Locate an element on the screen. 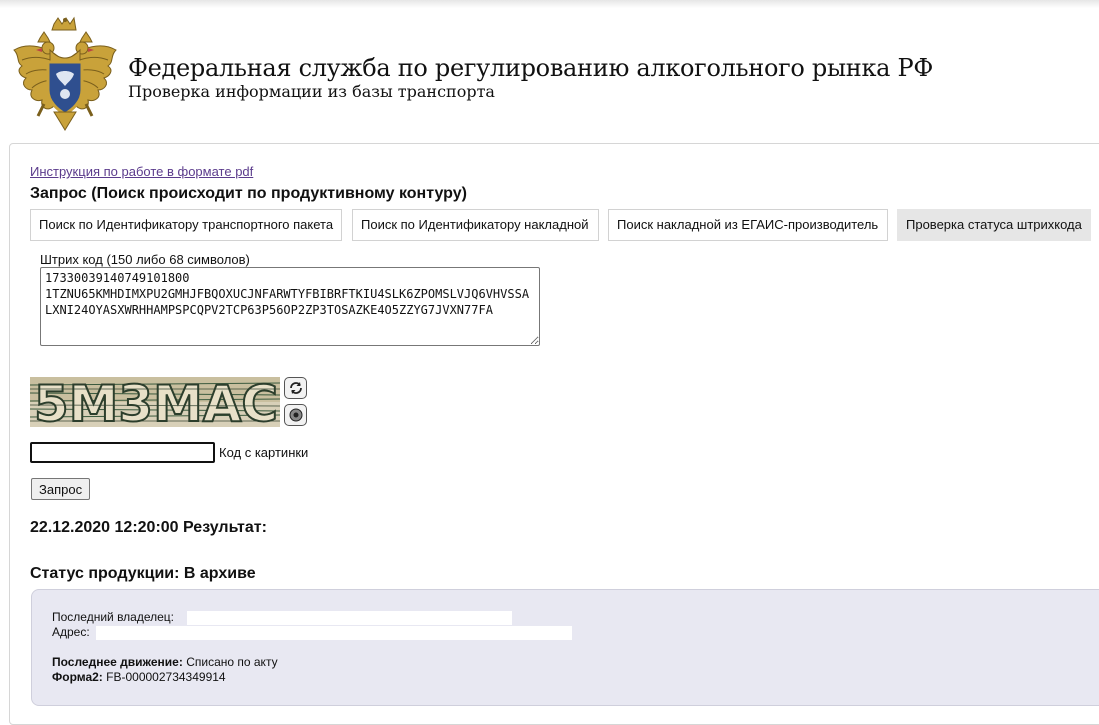 The image size is (1099, 725). captcha-refresh-button is located at coordinates (295, 388).